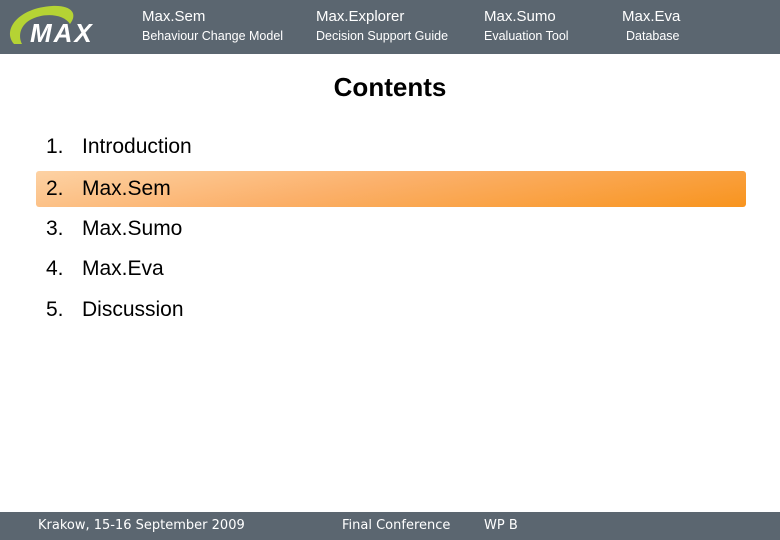 This screenshot has width=780, height=540. Describe the element at coordinates (55, 268) in the screenshot. I see `item-number: 4.` at that location.